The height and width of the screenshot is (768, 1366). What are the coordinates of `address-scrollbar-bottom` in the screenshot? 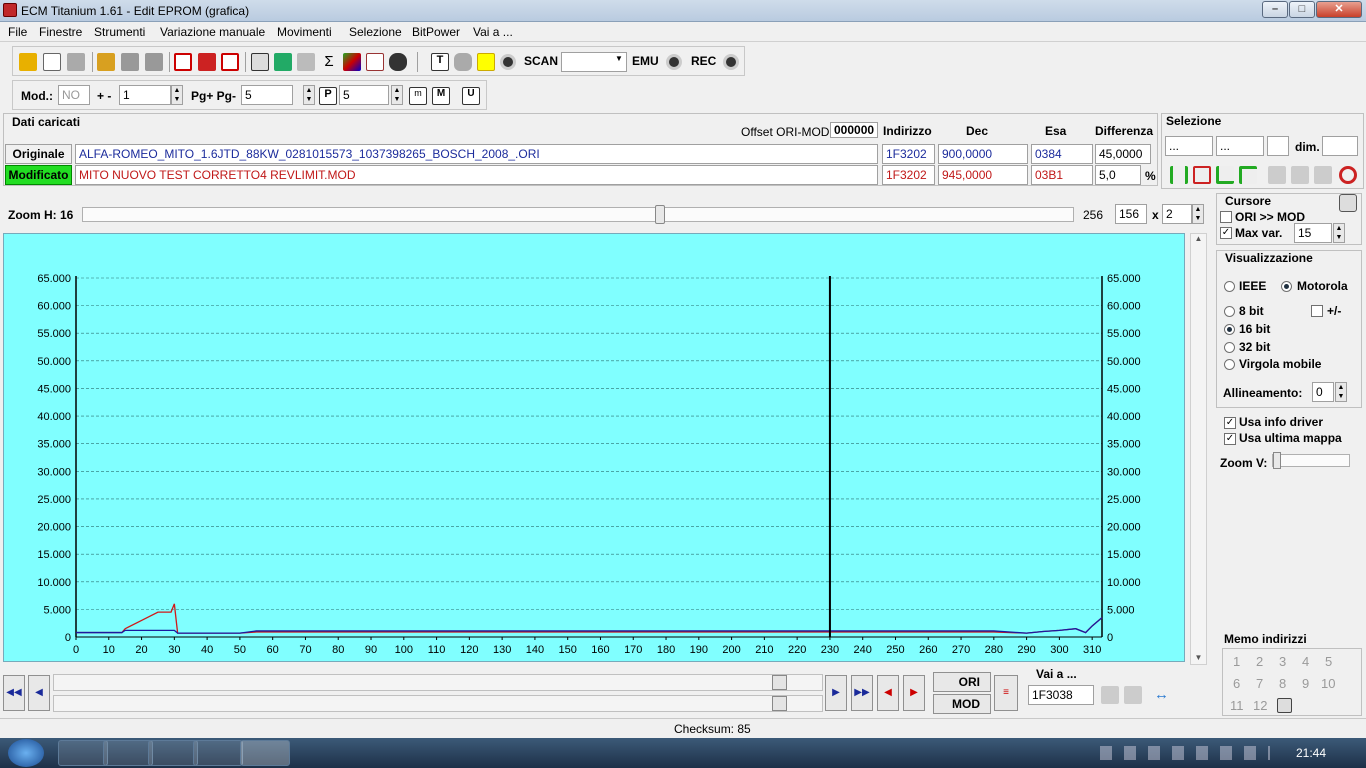 It's located at (438, 703).